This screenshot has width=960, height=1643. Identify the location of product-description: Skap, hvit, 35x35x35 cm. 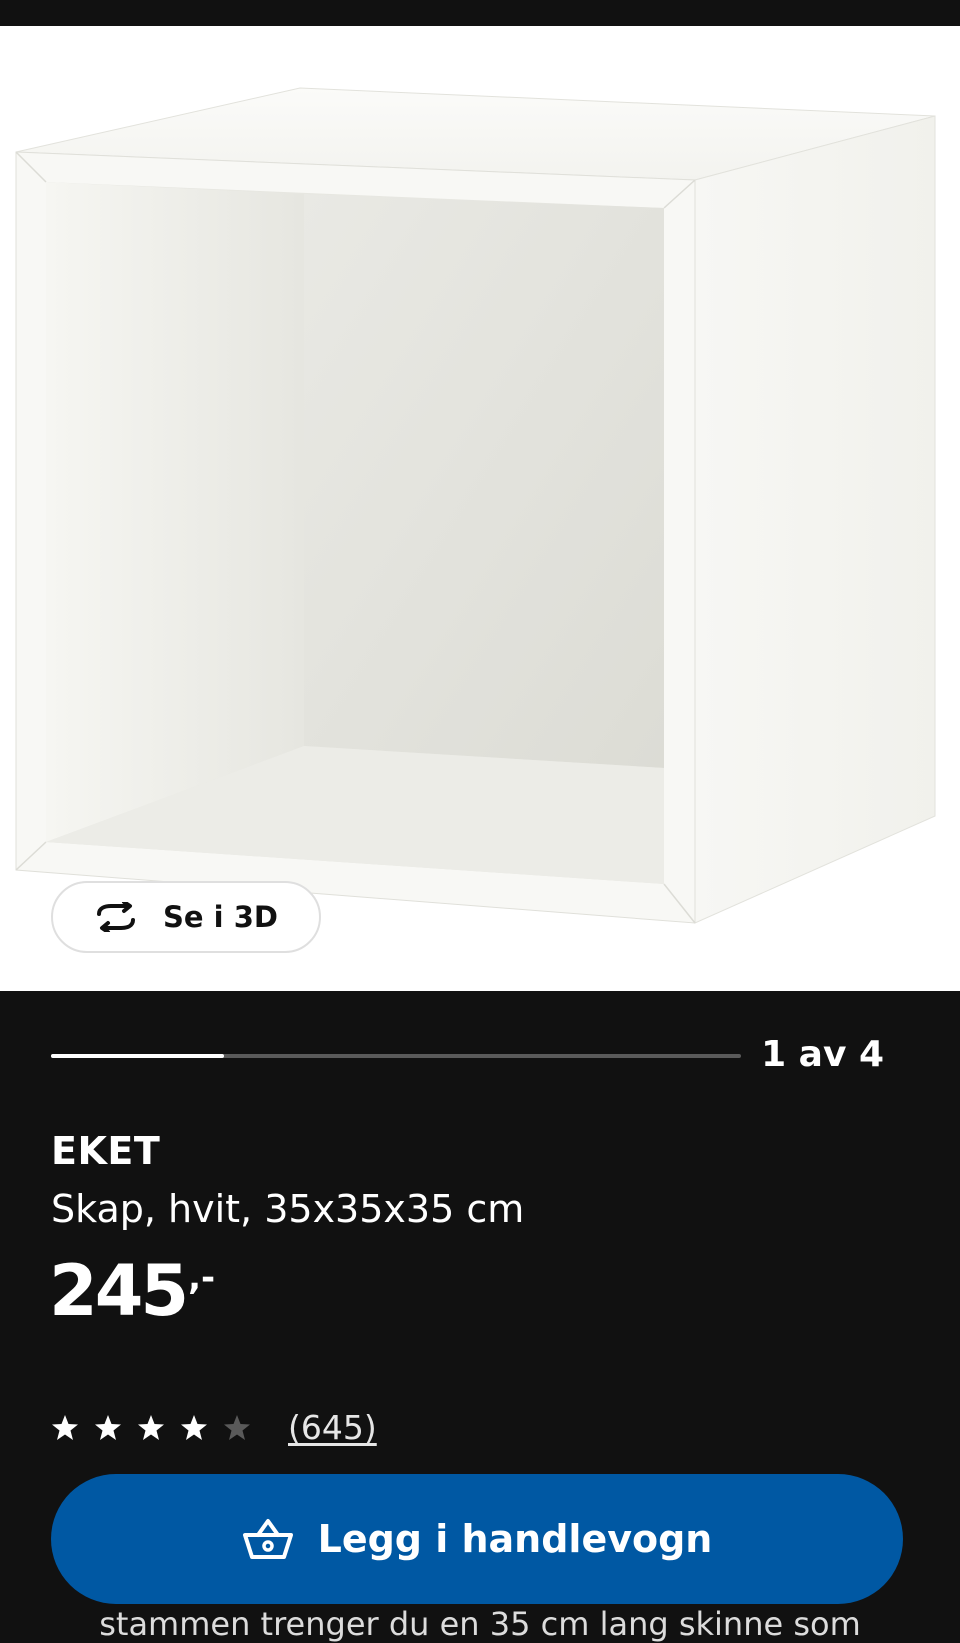
(288, 1209).